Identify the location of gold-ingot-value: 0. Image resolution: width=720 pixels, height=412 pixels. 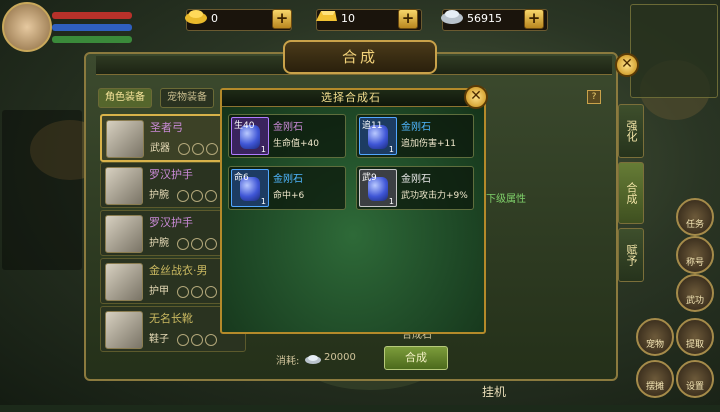
(214, 18).